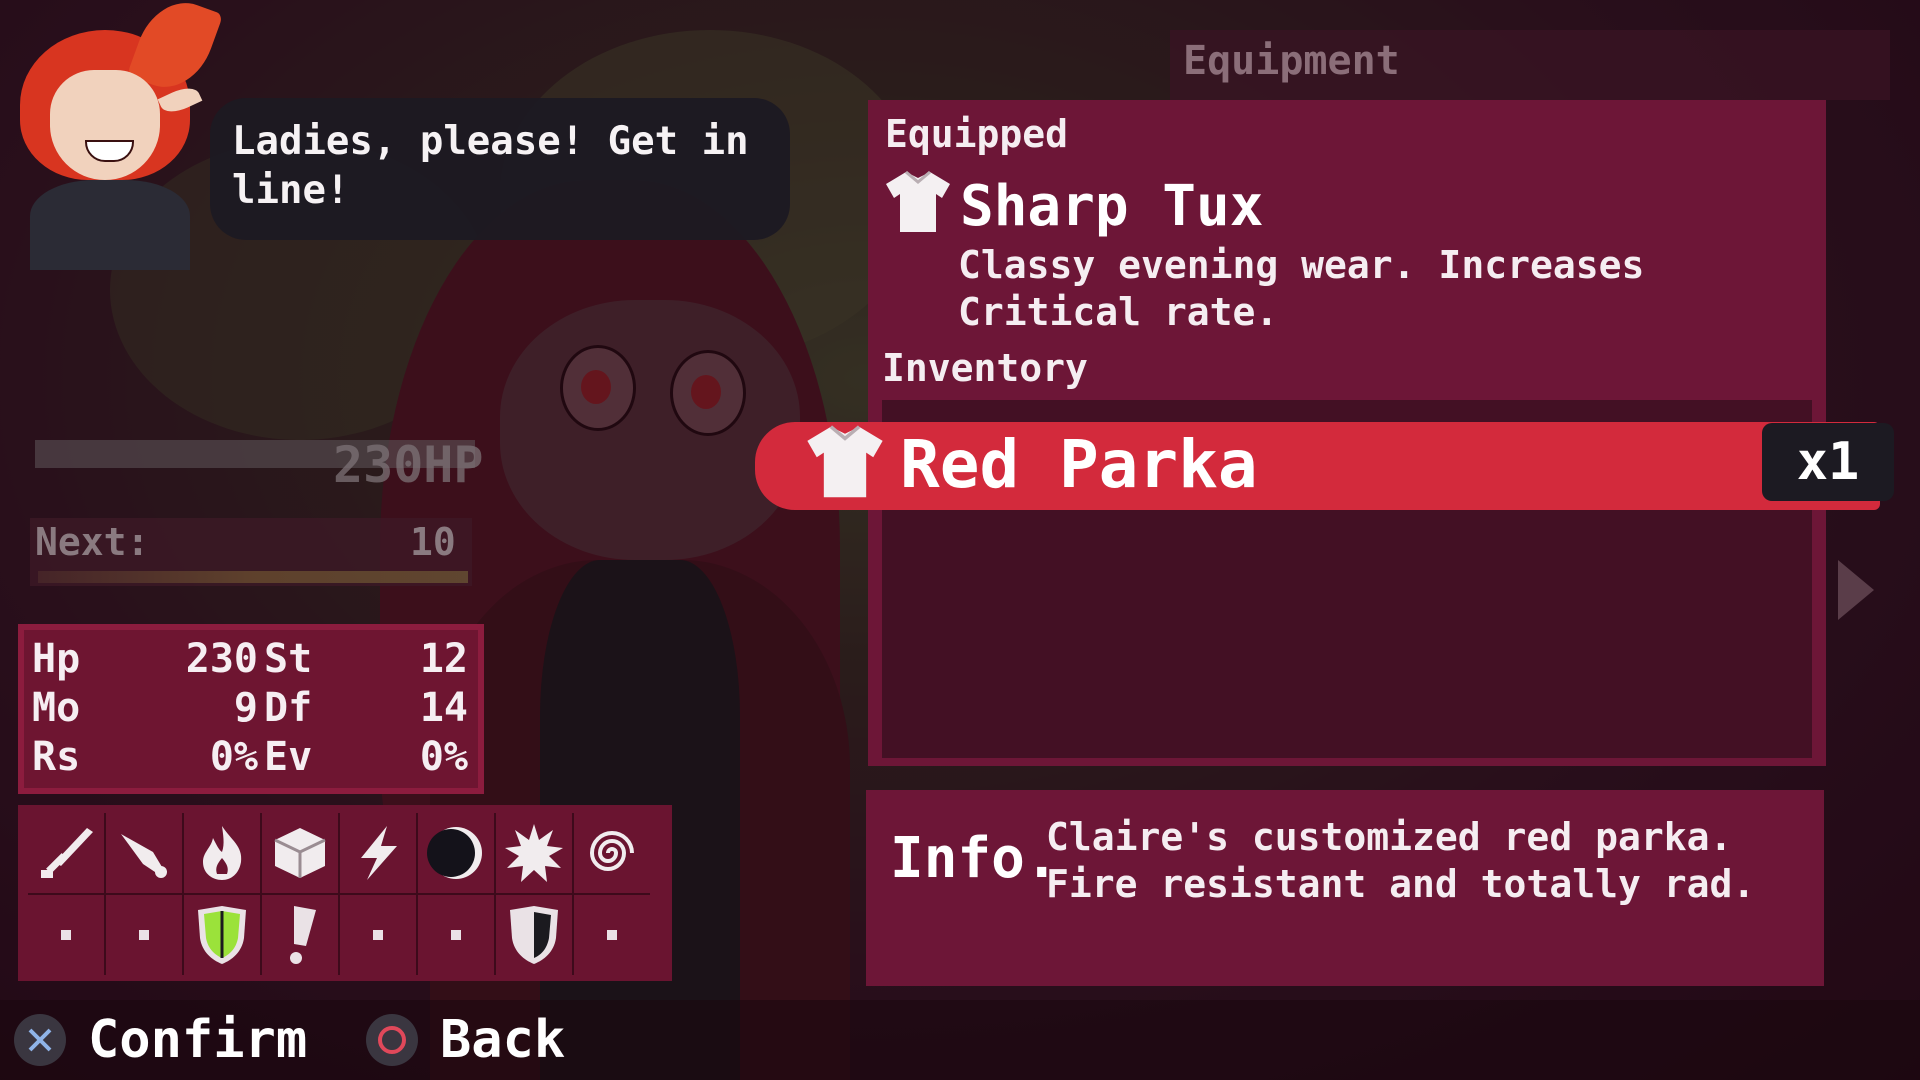 The height and width of the screenshot is (1080, 1920). I want to click on ice-cube-icon, so click(300, 853).